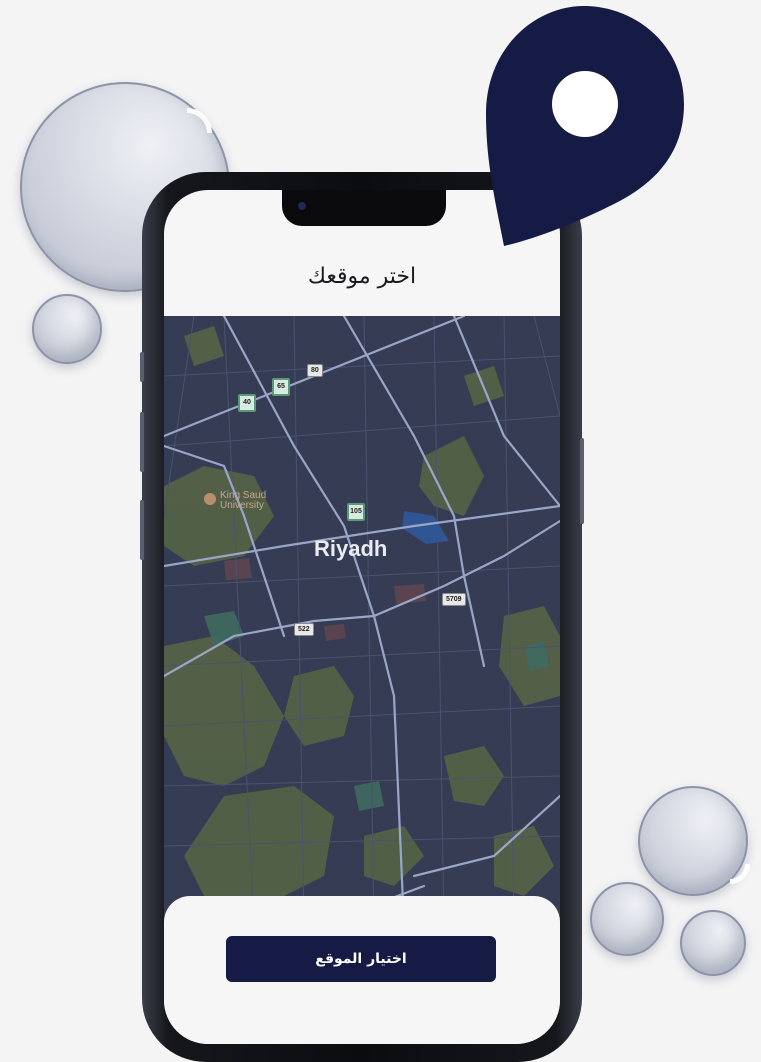 The width and height of the screenshot is (761, 1062). I want to click on phone-volume-up-button, so click(142, 442).